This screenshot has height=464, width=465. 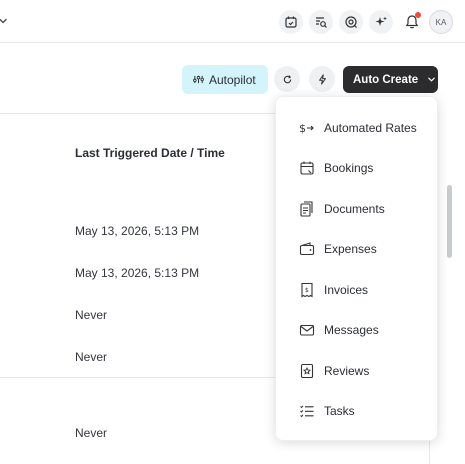 What do you see at coordinates (307, 330) in the screenshot?
I see `envelope-icon` at bounding box center [307, 330].